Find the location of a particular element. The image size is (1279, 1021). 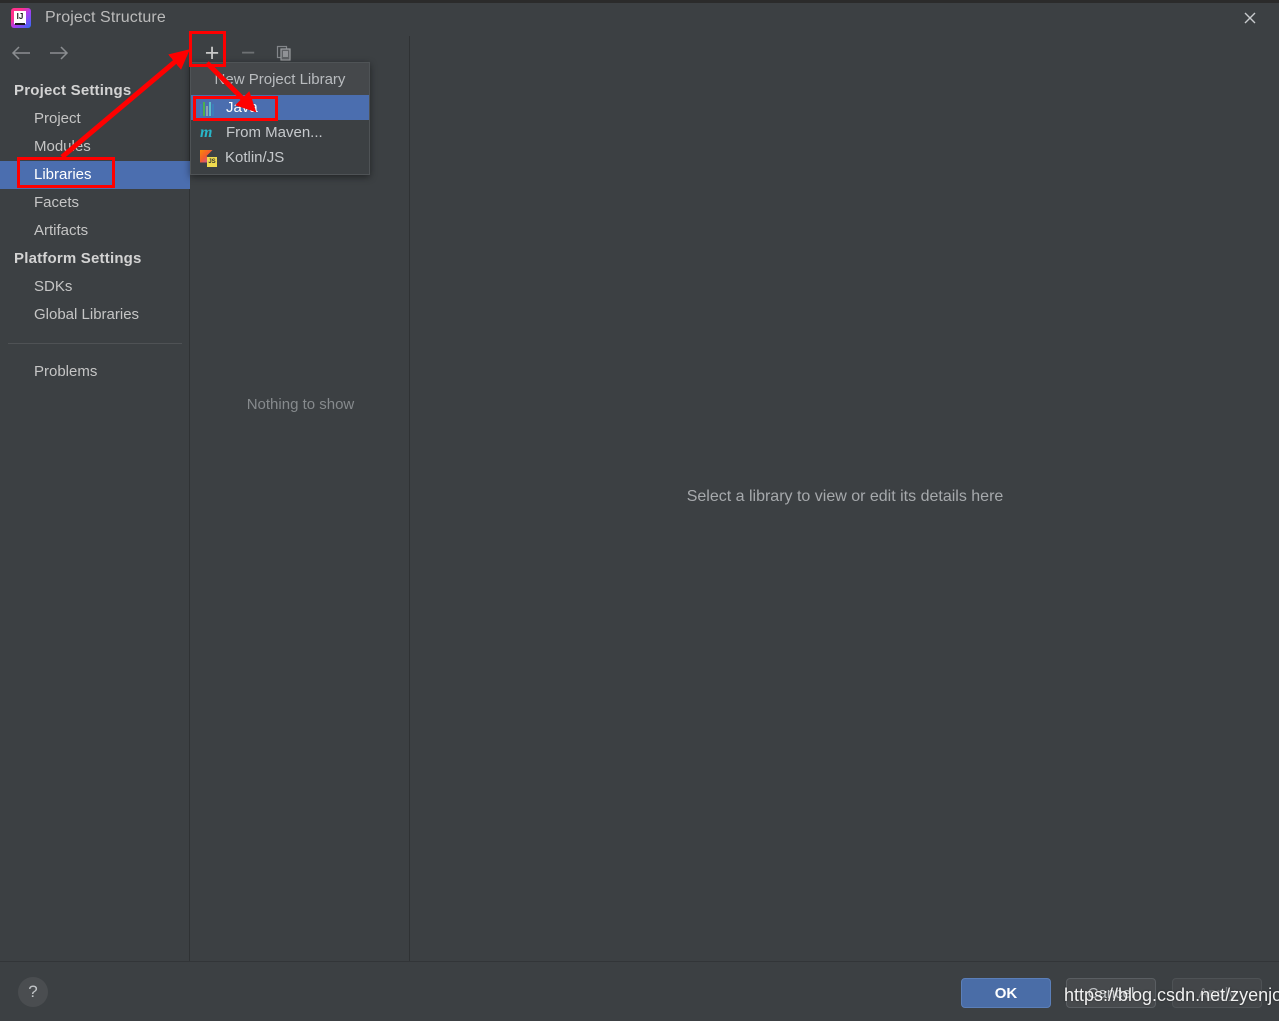

ok-button: OK is located at coordinates (1006, 993).